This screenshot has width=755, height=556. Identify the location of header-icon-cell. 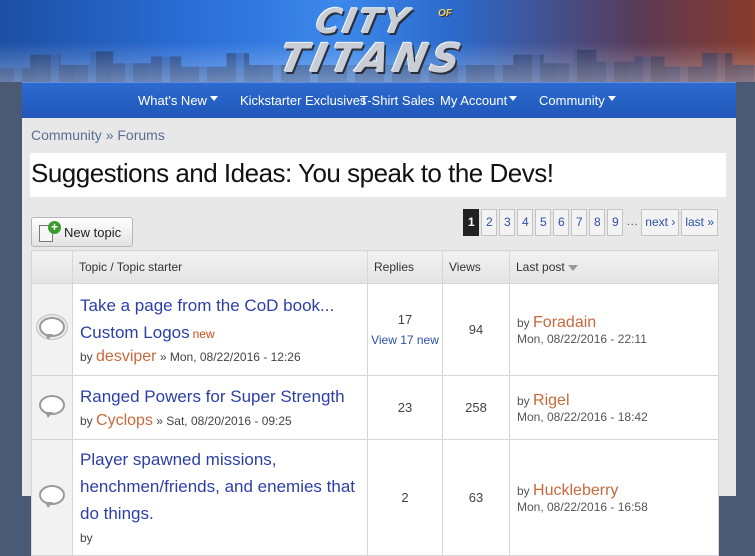
(52, 267).